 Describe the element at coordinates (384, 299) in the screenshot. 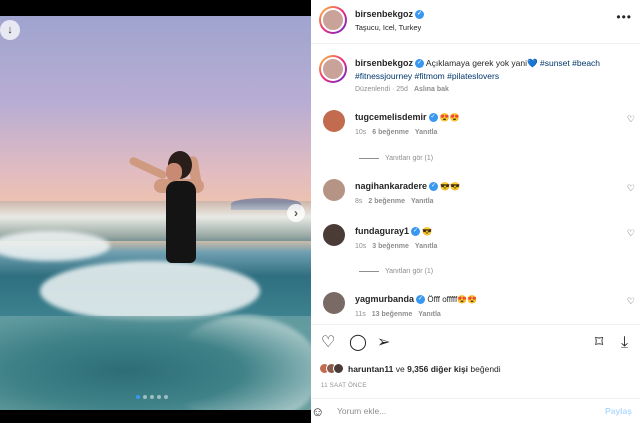

I see `commenter-username: yagmurbanda` at that location.